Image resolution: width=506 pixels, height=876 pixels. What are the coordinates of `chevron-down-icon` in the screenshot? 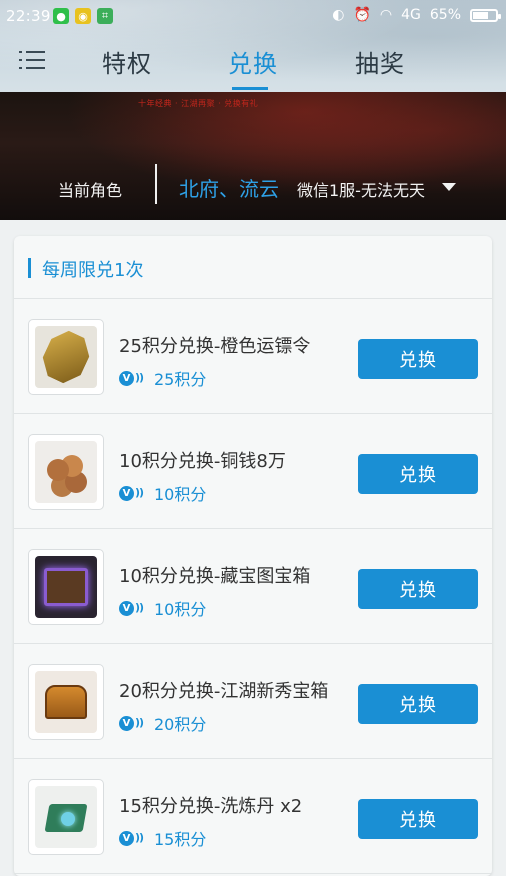 It's located at (449, 187).